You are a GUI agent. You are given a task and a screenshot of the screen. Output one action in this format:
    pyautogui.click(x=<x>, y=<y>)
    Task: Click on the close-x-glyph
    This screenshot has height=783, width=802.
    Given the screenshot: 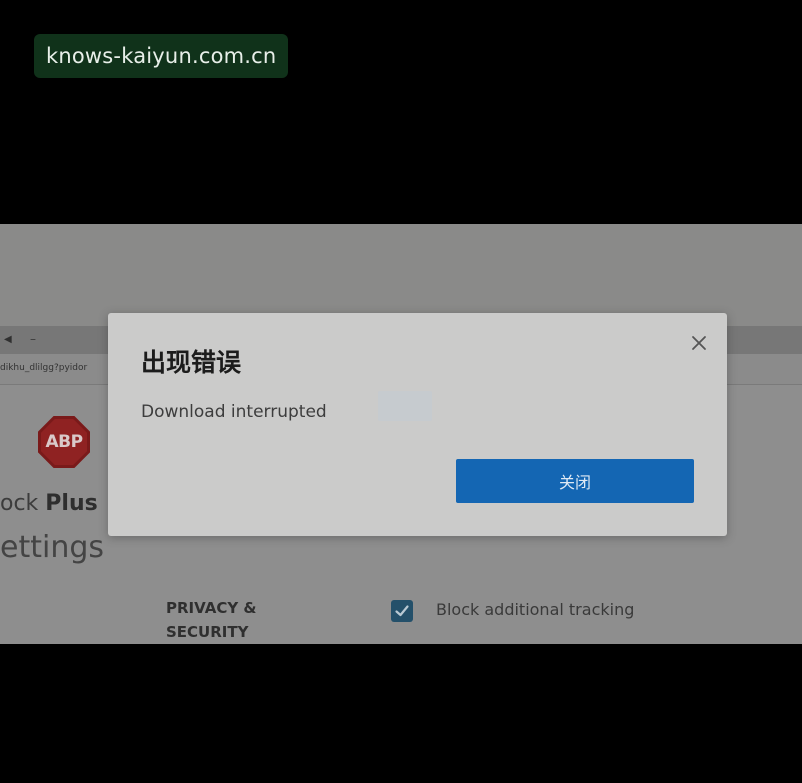 What is the action you would take?
    pyautogui.click(x=699, y=343)
    